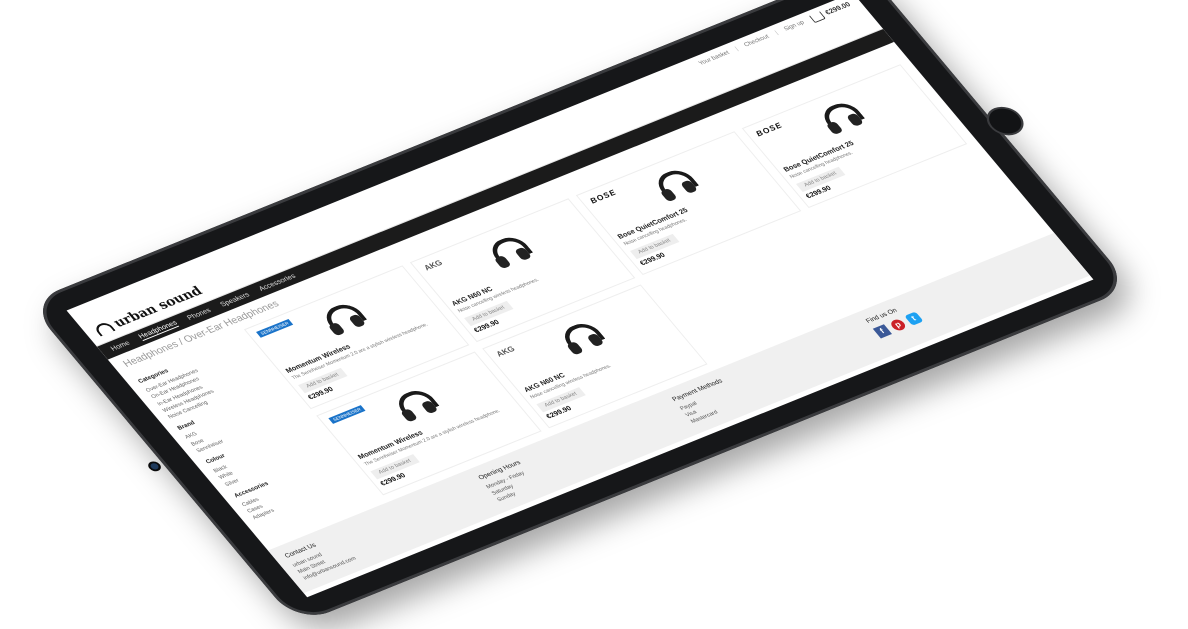  What do you see at coordinates (898, 324) in the screenshot?
I see `pinterest-icon: p` at bounding box center [898, 324].